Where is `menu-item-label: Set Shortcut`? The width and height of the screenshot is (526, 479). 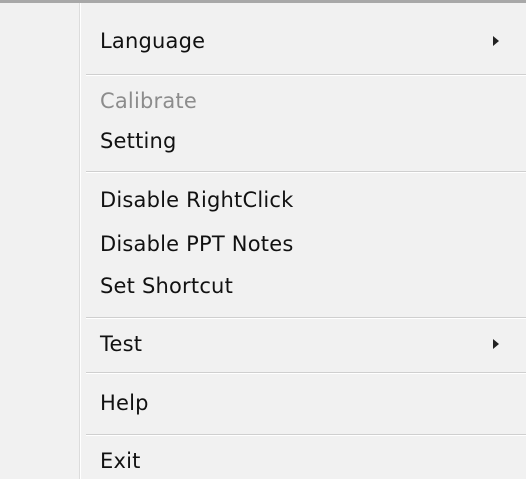 menu-item-label: Set Shortcut is located at coordinates (167, 286).